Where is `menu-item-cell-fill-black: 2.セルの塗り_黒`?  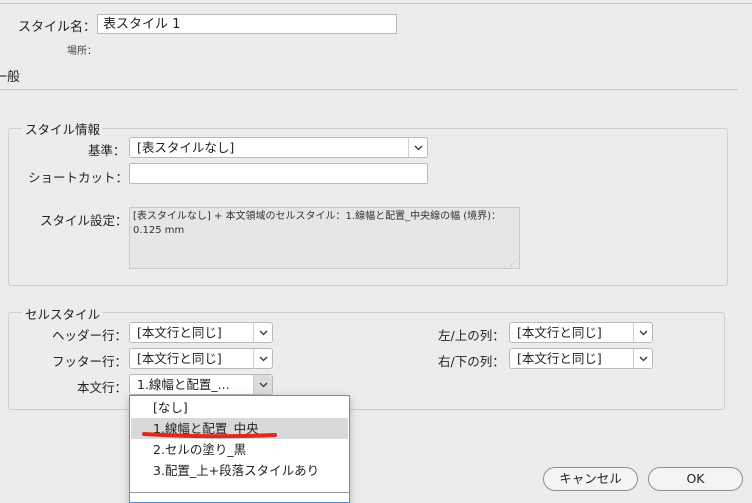 menu-item-cell-fill-black: 2.セルの塗り_黒 is located at coordinates (239, 449).